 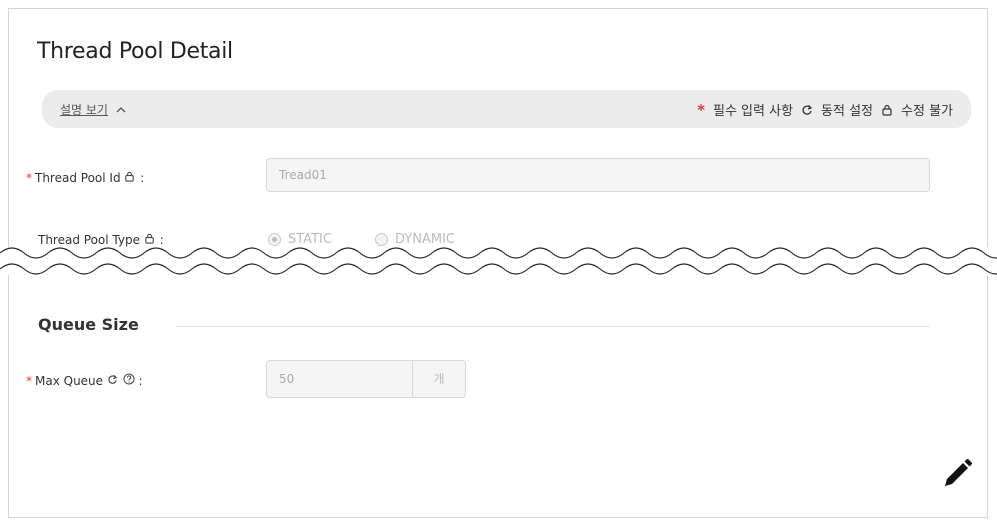 I want to click on description-toggle: 설명 보기, so click(x=93, y=109).